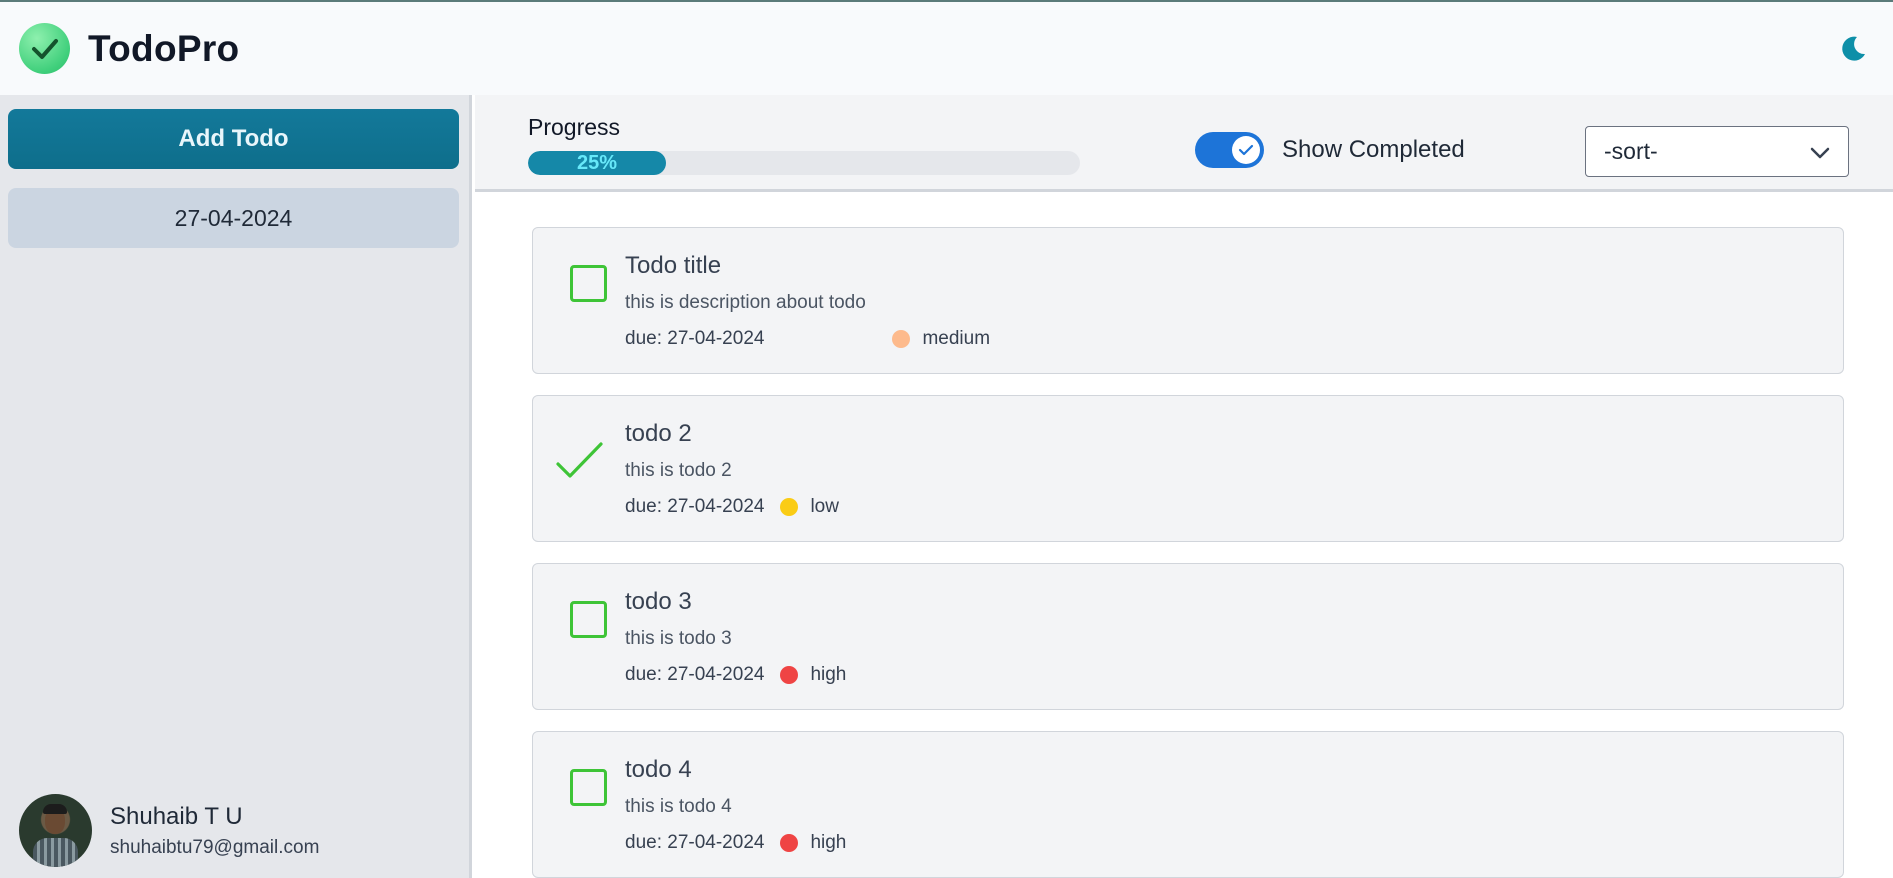 The width and height of the screenshot is (1893, 878). Describe the element at coordinates (1717, 151) in the screenshot. I see `sort-select: -sort-` at that location.